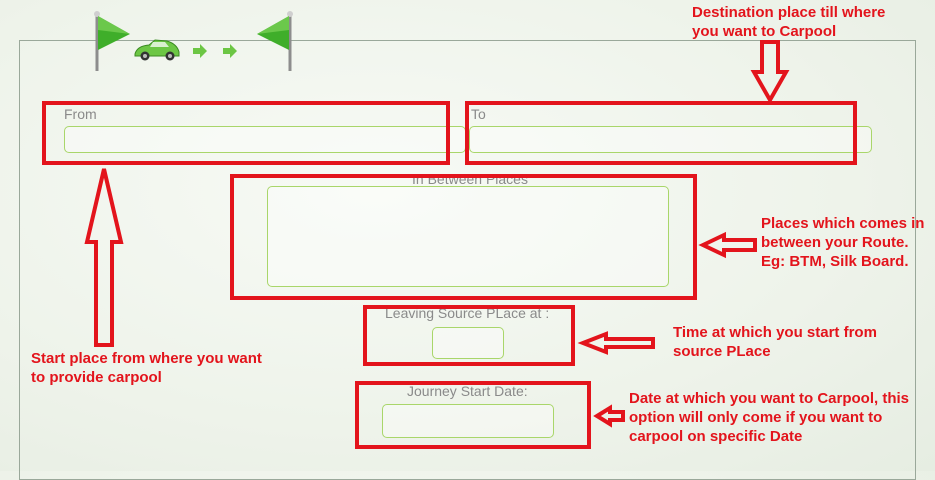 Image resolution: width=935 pixels, height=480 pixels. I want to click on arrow-up-icon, so click(104, 257).